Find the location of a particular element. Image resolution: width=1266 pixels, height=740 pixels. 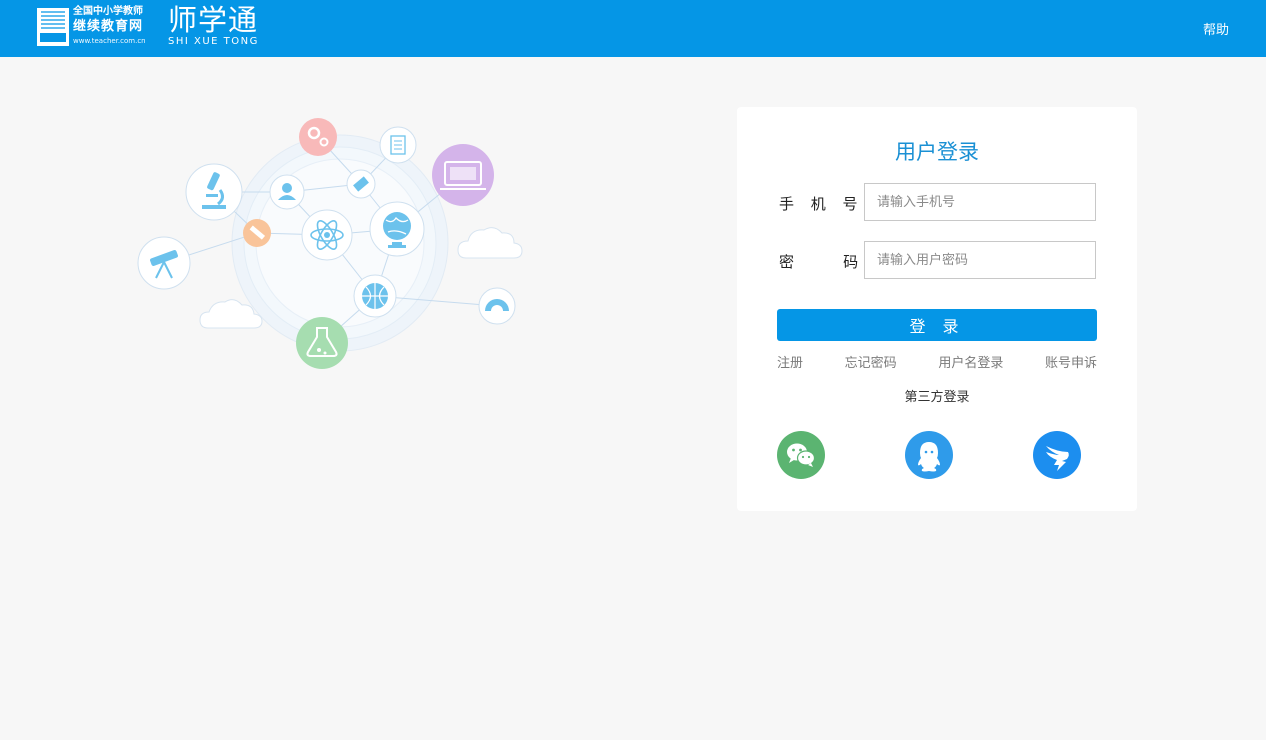

telescope-icon is located at coordinates (164, 263).